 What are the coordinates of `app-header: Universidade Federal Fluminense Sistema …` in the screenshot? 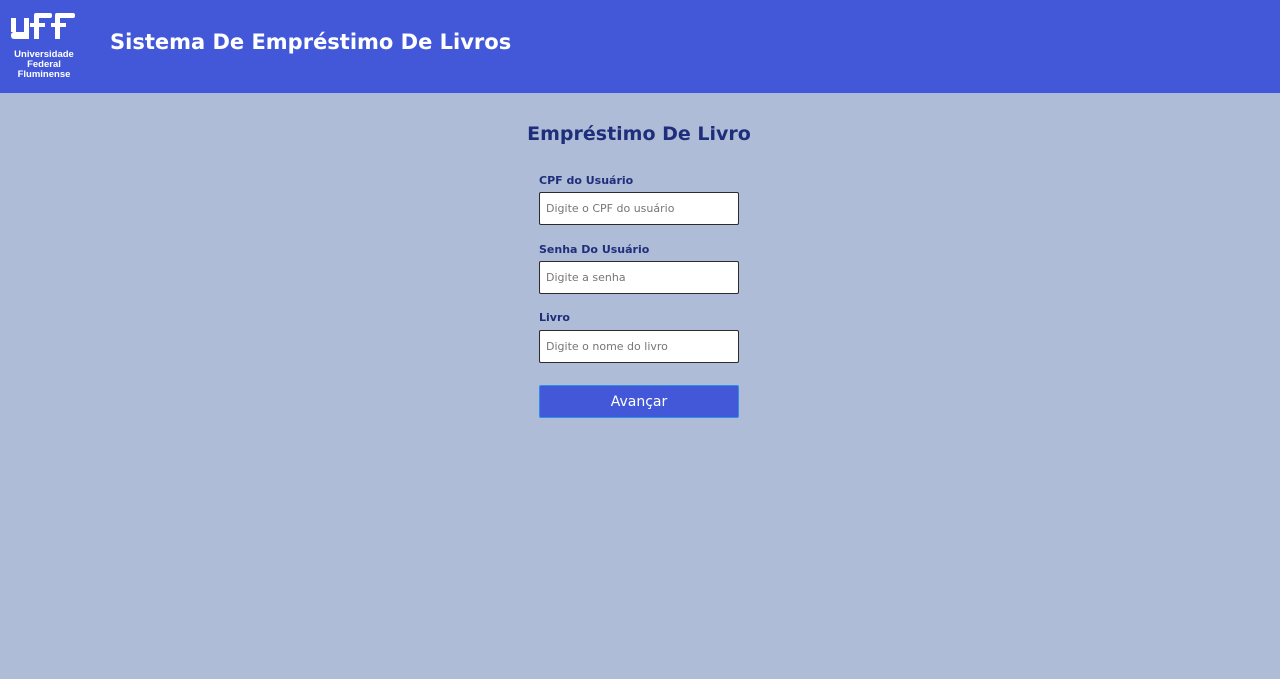 It's located at (640, 46).